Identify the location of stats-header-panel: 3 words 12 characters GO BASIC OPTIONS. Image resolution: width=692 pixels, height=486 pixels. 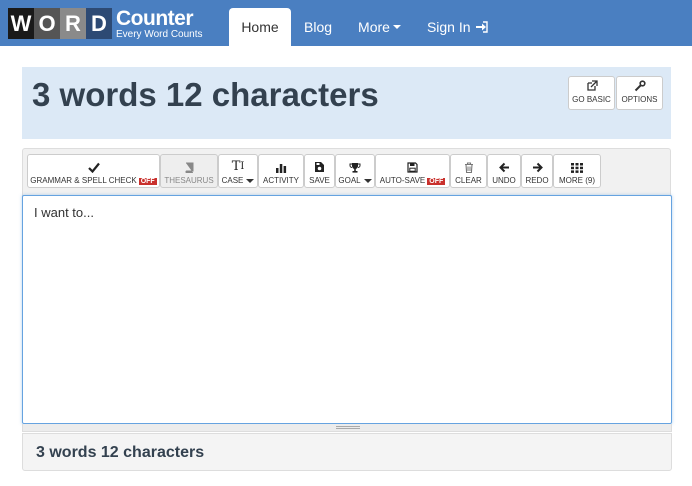
(346, 103).